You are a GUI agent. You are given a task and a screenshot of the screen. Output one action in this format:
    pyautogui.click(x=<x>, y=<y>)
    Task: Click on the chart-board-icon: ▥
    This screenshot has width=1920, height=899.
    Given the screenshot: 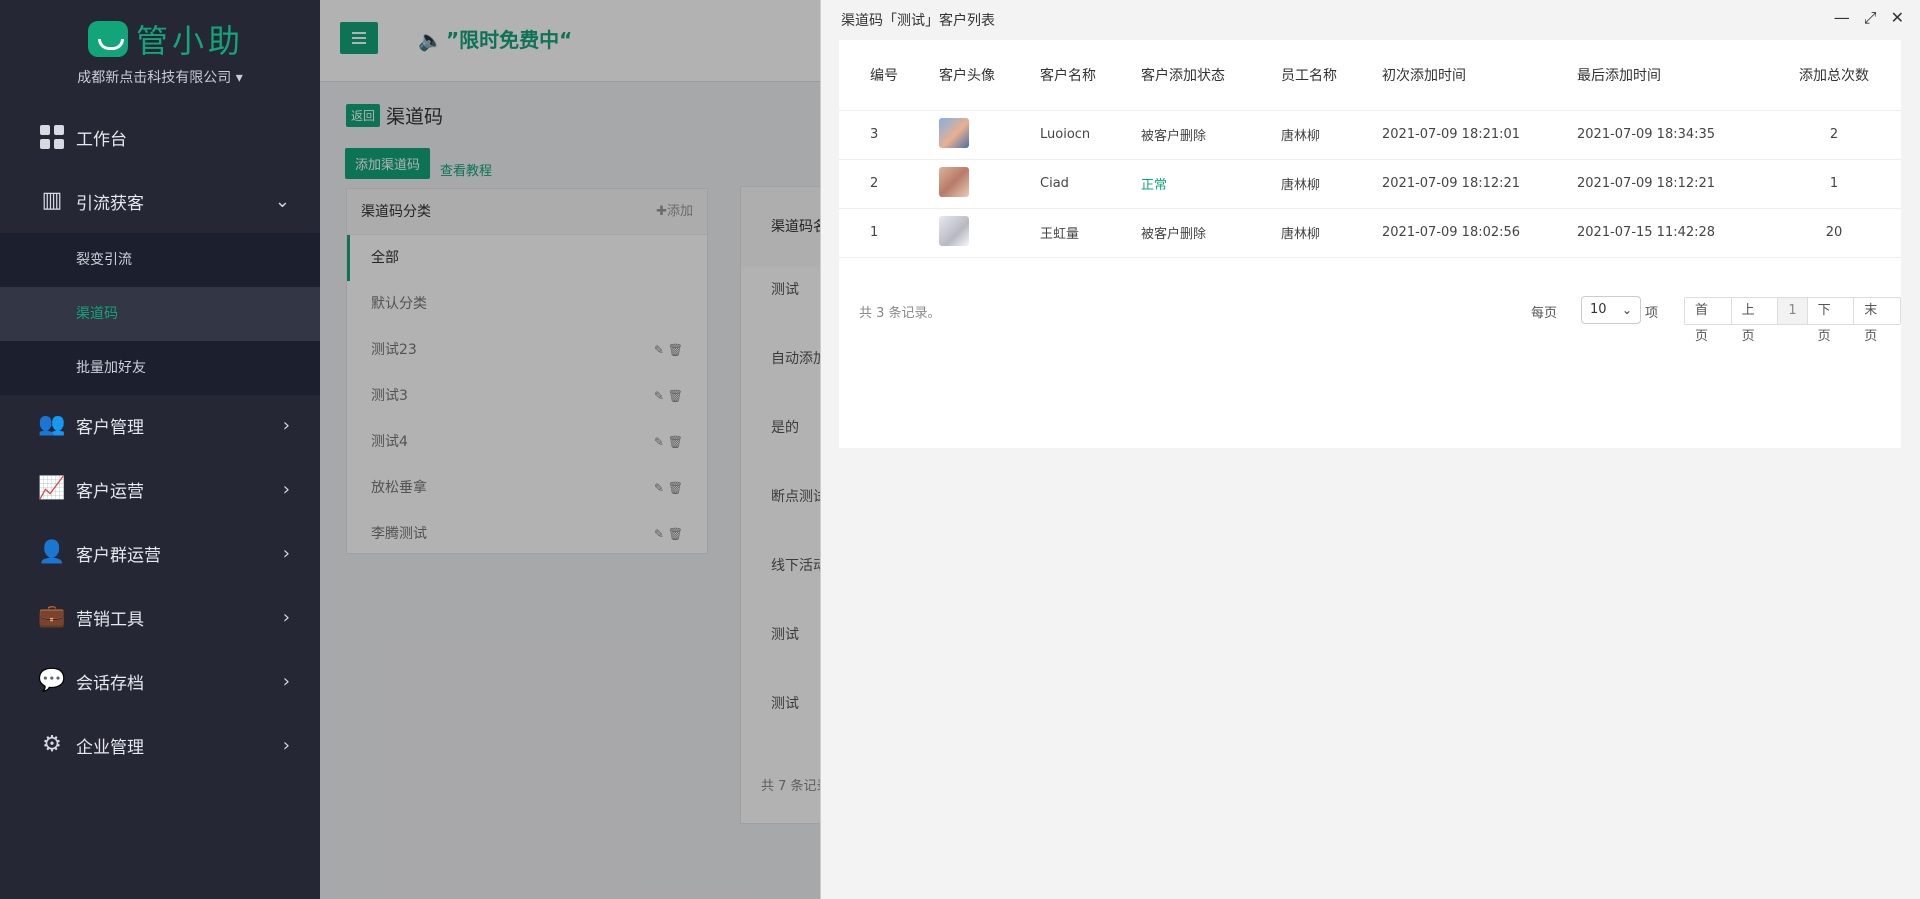 What is the action you would take?
    pyautogui.click(x=52, y=200)
    